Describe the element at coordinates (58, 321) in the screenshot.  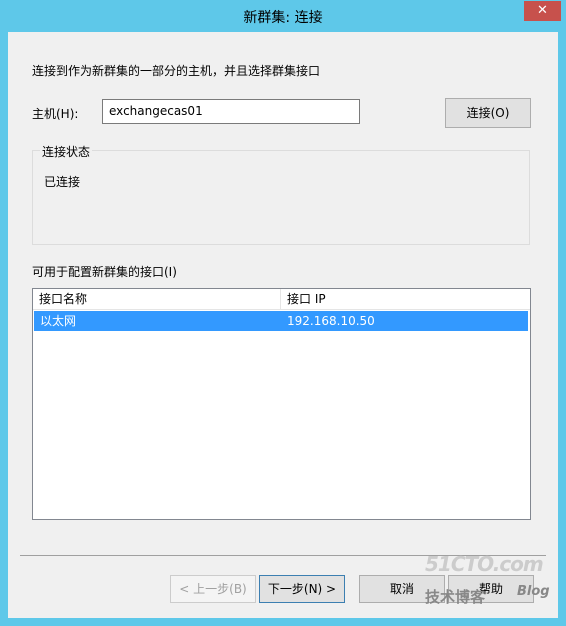
I see `interface-name-cell: 以太网` at that location.